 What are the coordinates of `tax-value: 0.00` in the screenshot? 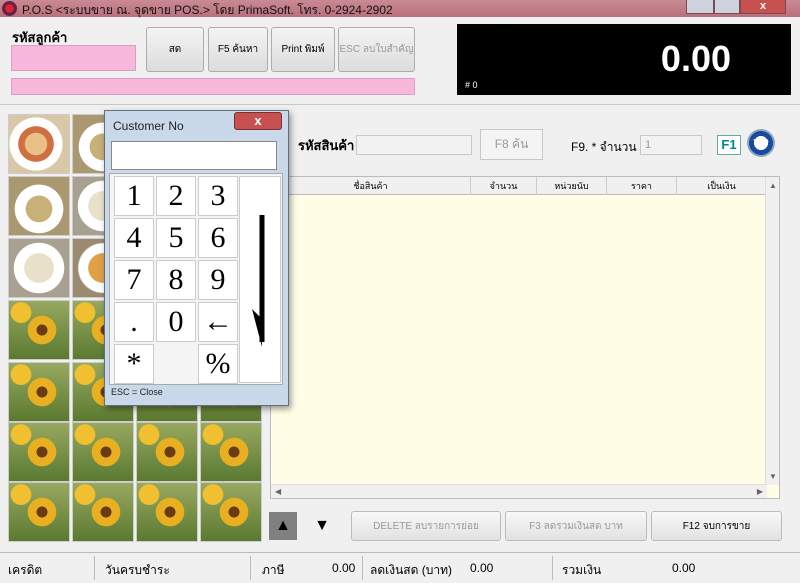 It's located at (344, 568).